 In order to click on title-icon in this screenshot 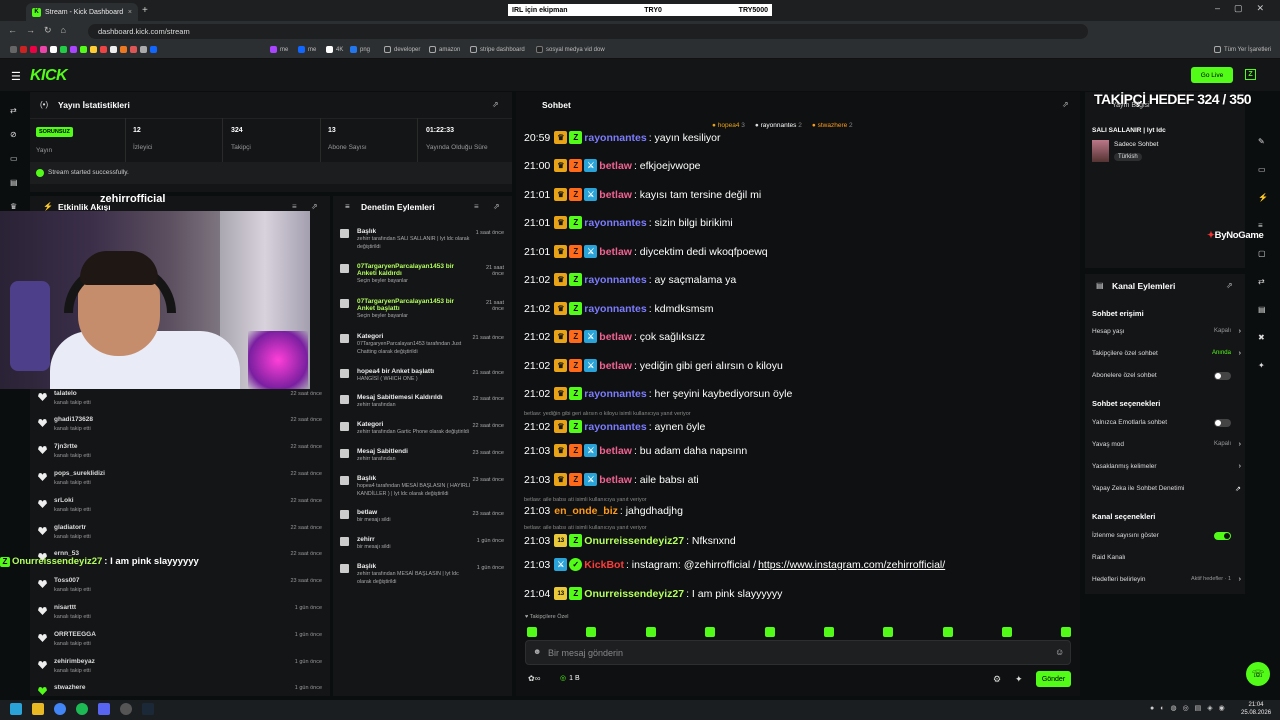, I will do `click(344, 568)`.